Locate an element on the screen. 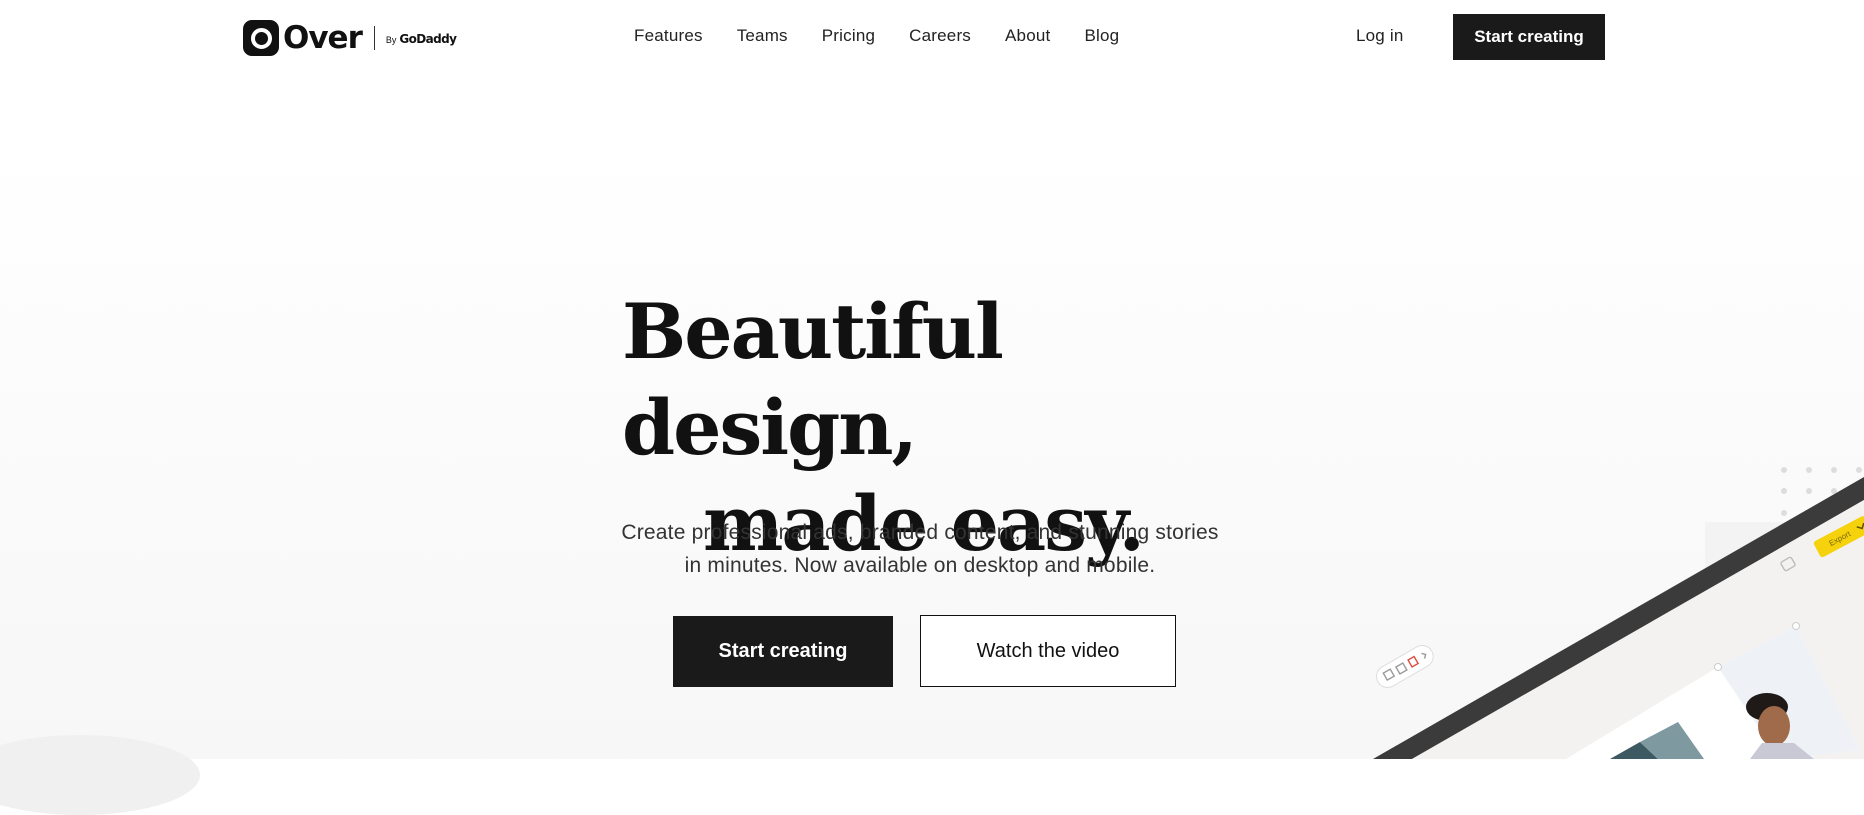 This screenshot has height=815, width=1864. logo-divider is located at coordinates (374, 38).